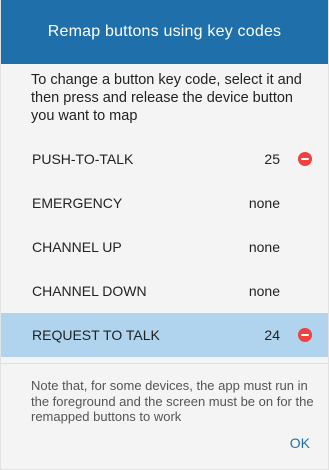  I want to click on key-name: EMERGENCY, so click(77, 203).